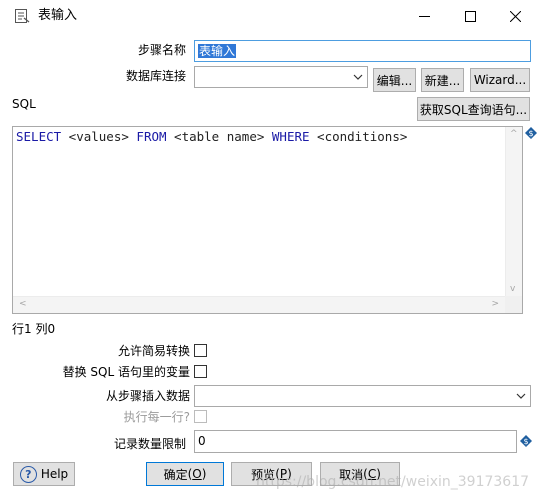  What do you see at coordinates (58, 15) in the screenshot?
I see `window-title: 表输入` at bounding box center [58, 15].